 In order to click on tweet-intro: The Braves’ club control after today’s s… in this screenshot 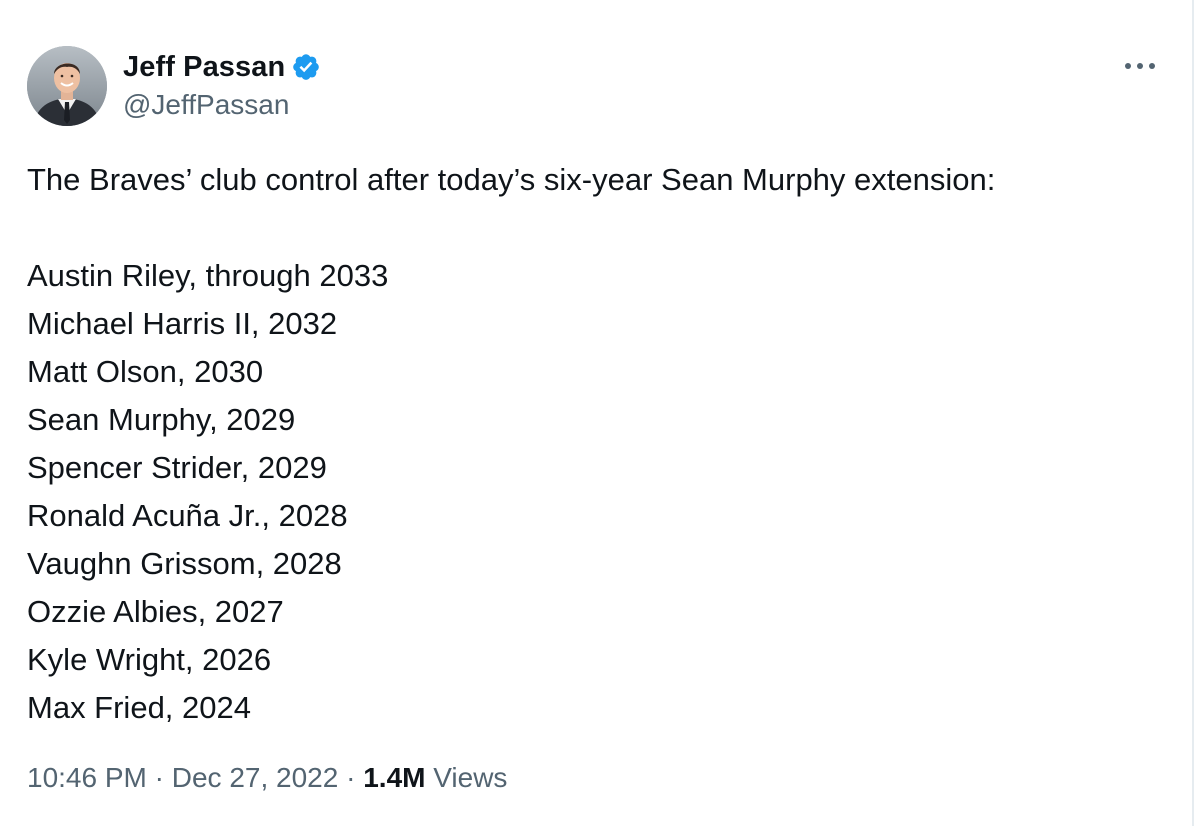, I will do `click(511, 179)`.